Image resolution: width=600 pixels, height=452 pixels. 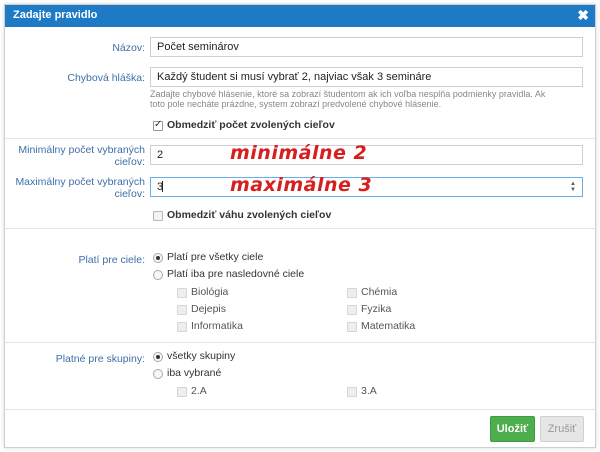 What do you see at coordinates (199, 391) in the screenshot?
I see `group-label: 2.A` at bounding box center [199, 391].